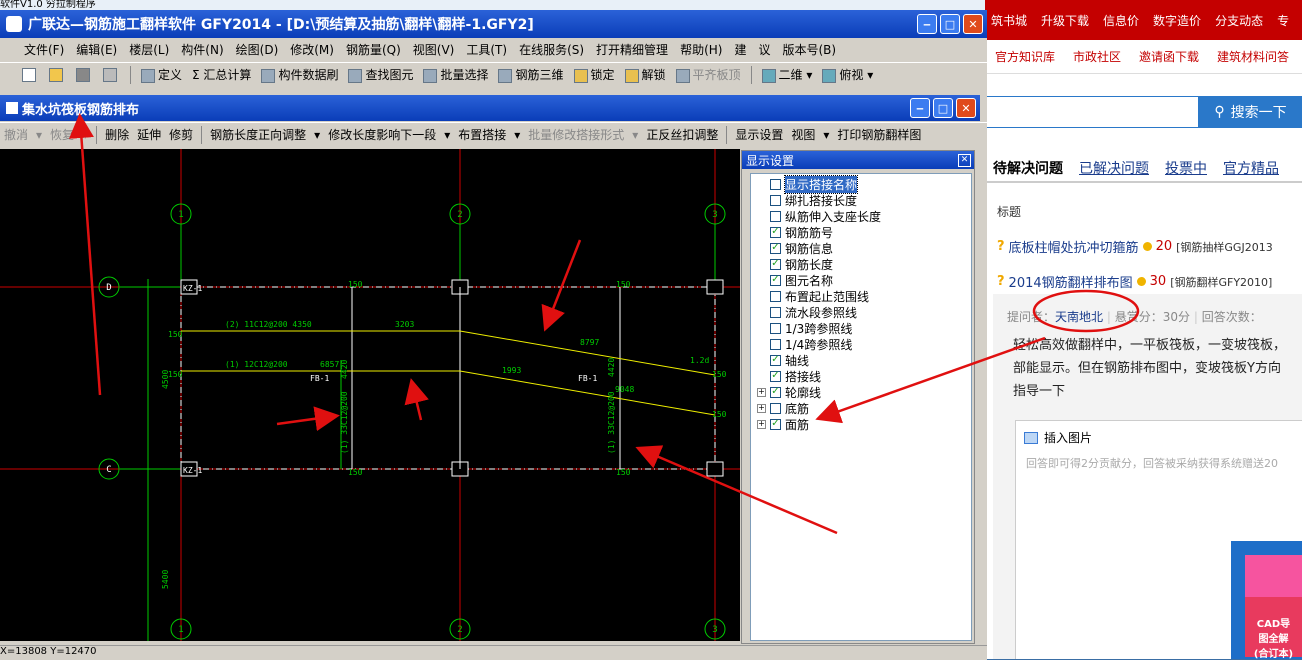 This screenshot has height=660, width=1302. Describe the element at coordinates (804, 344) in the screenshot. I see `setting-item: 1/4跨参照线` at that location.